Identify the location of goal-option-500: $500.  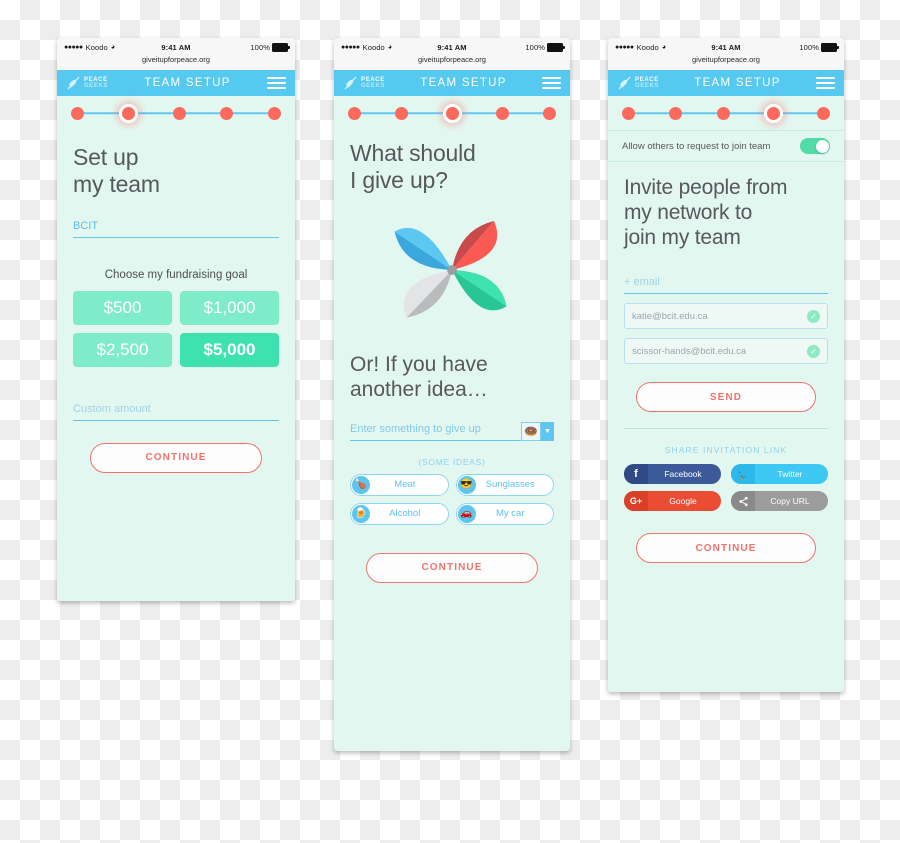
(122, 307).